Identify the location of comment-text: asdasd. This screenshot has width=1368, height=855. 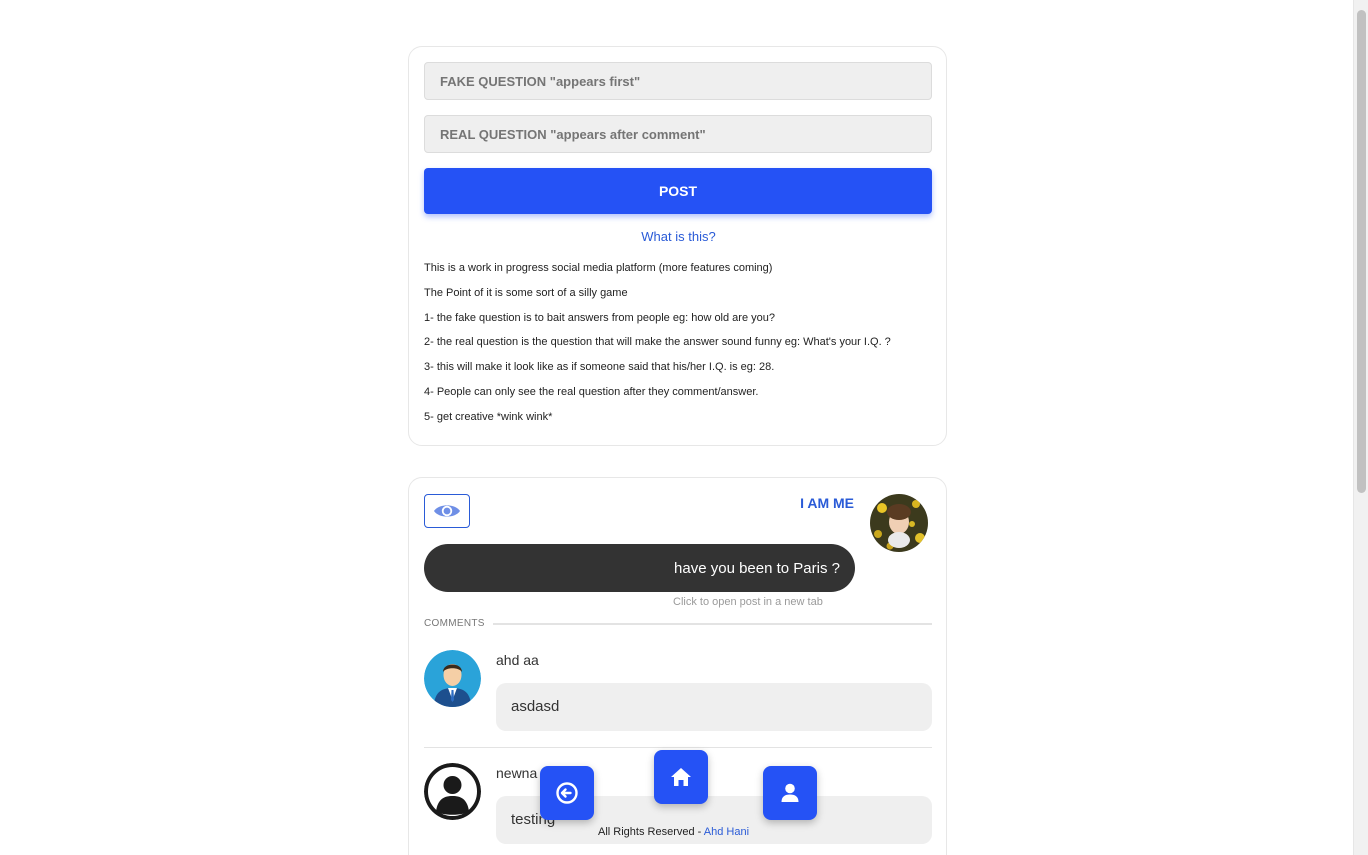
(714, 707).